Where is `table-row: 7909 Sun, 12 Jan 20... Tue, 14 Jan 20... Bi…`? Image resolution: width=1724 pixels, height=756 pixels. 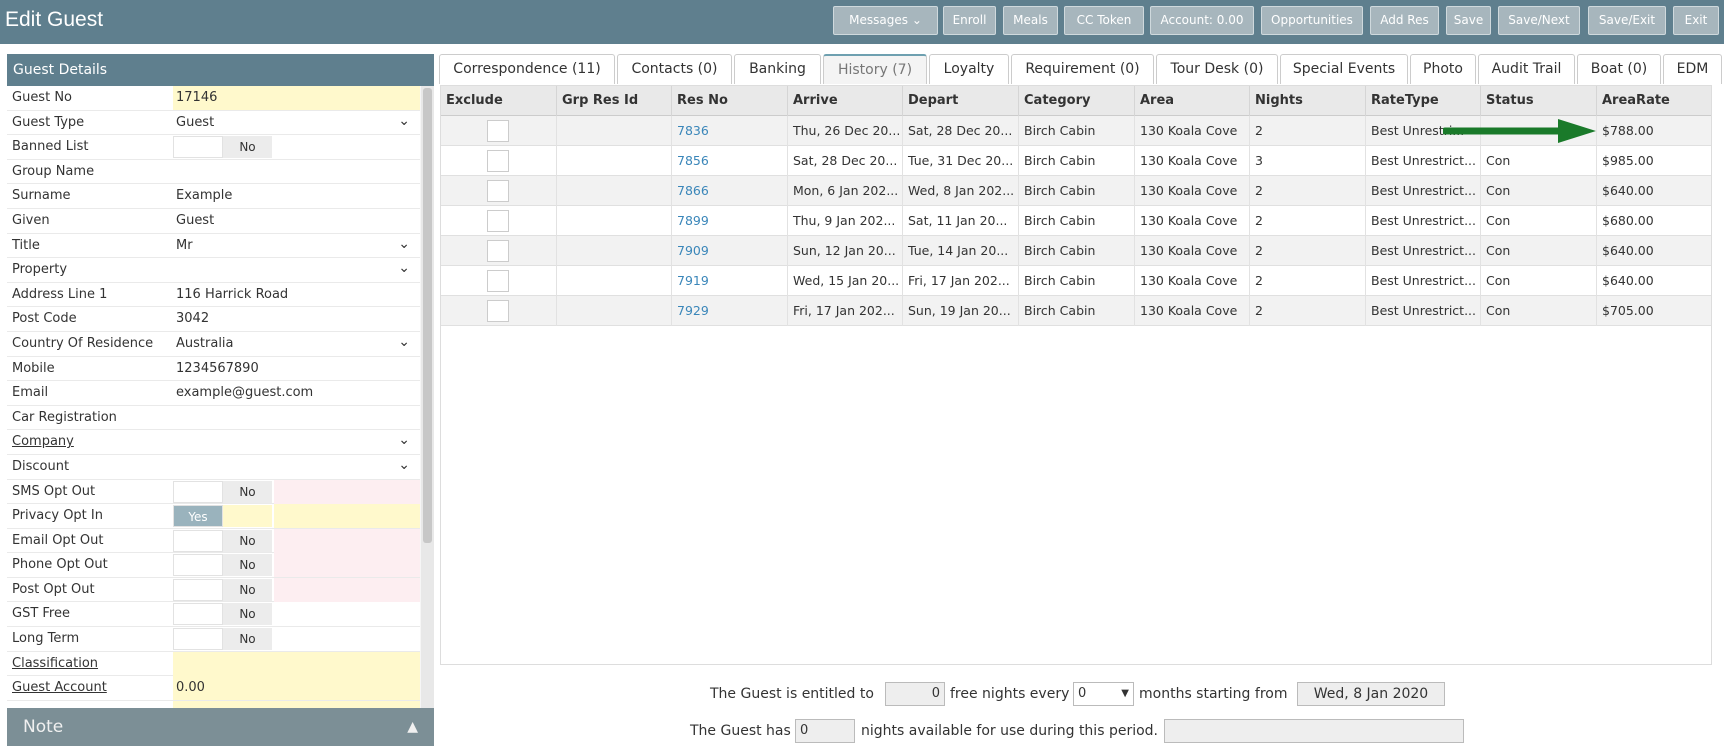 table-row: 7909 Sun, 12 Jan 20... Tue, 14 Jan 20... Bi… is located at coordinates (1076, 251).